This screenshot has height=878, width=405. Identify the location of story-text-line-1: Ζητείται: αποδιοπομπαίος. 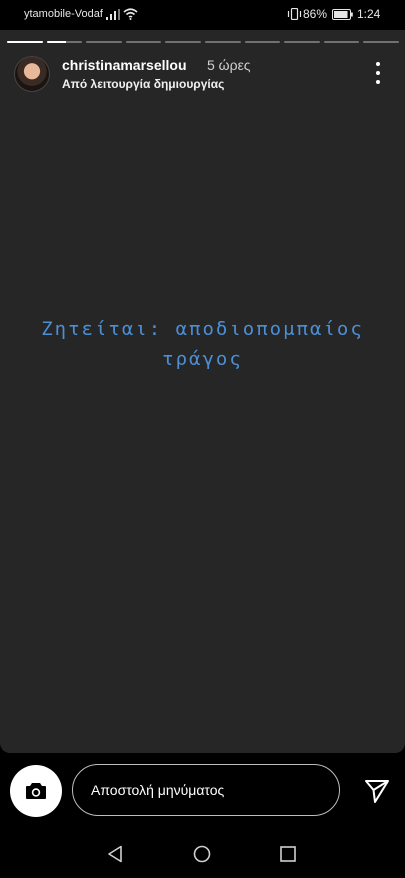
(202, 329).